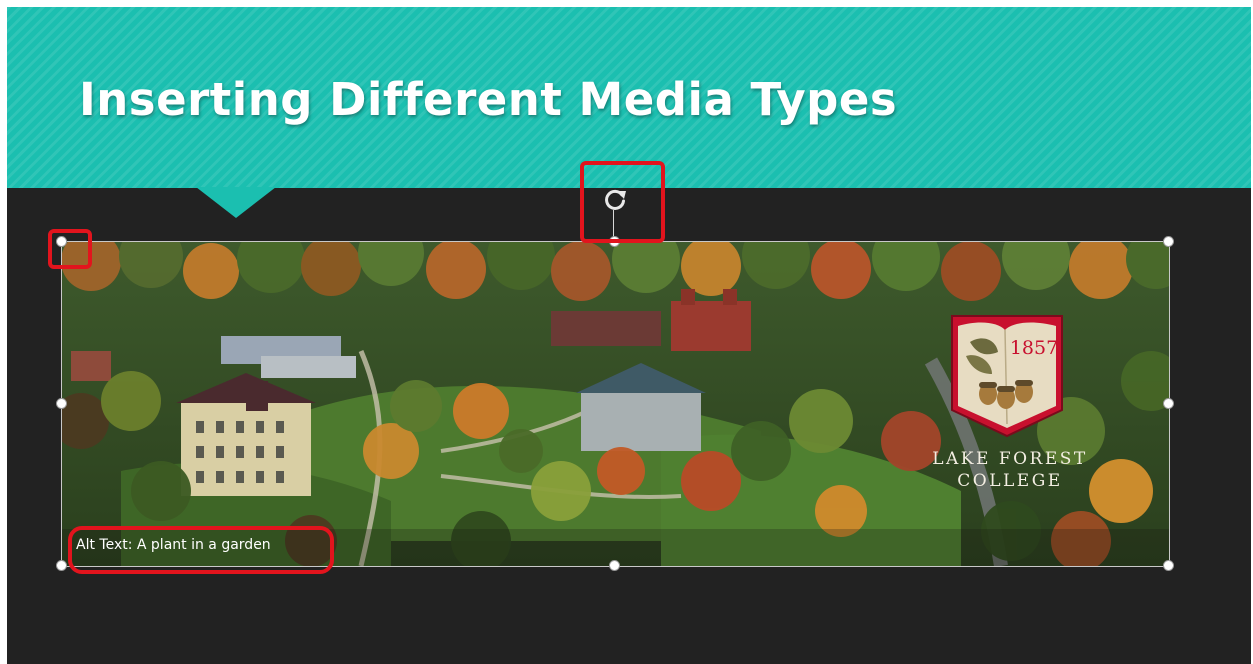 The width and height of the screenshot is (1253, 664). Describe the element at coordinates (614, 565) in the screenshot. I see `resize-handle-bottom-center` at that location.